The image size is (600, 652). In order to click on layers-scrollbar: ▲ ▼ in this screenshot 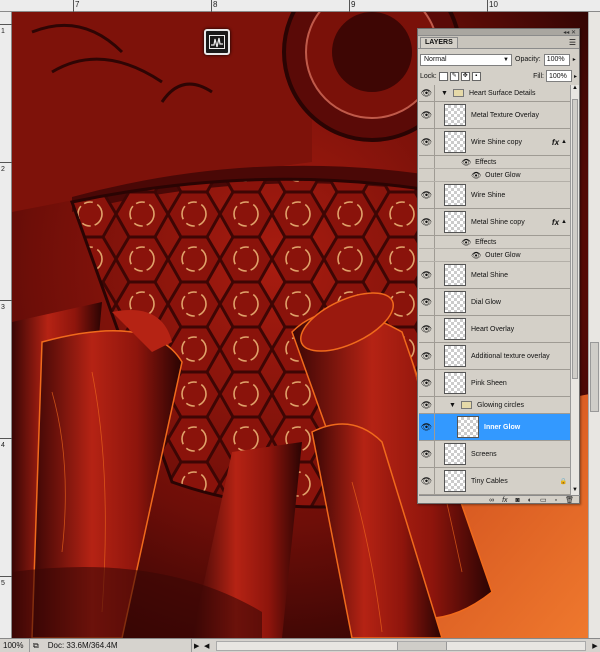, I will do `click(574, 290)`.